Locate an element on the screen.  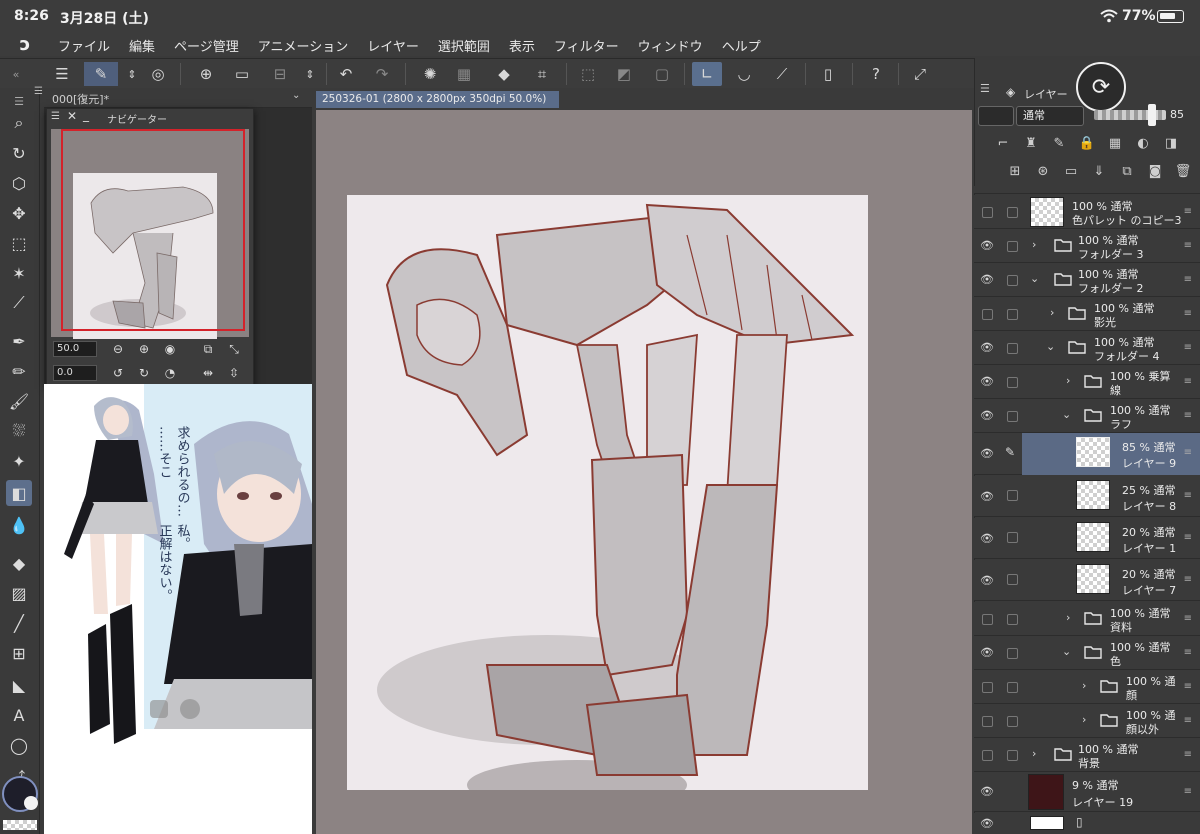
opacity-value: 85 is located at coordinates (1177, 114).